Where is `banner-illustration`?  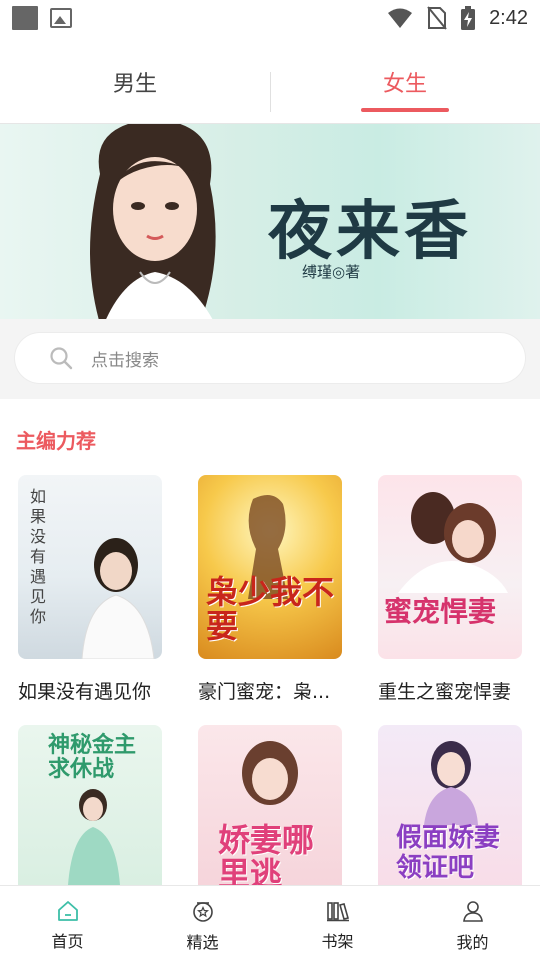 banner-illustration is located at coordinates (153, 221).